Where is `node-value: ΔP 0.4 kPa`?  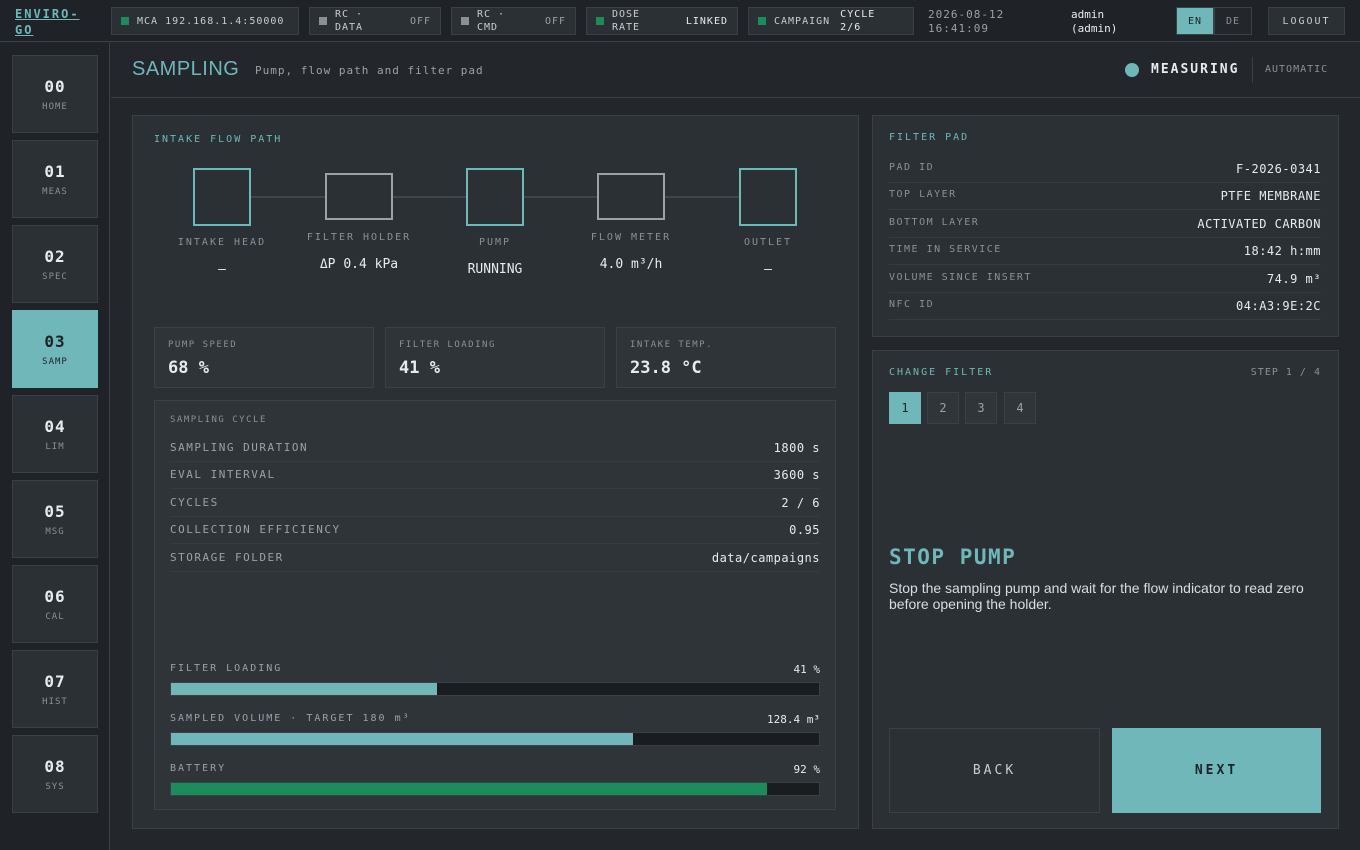
node-value: ΔP 0.4 kPa is located at coordinates (359, 264).